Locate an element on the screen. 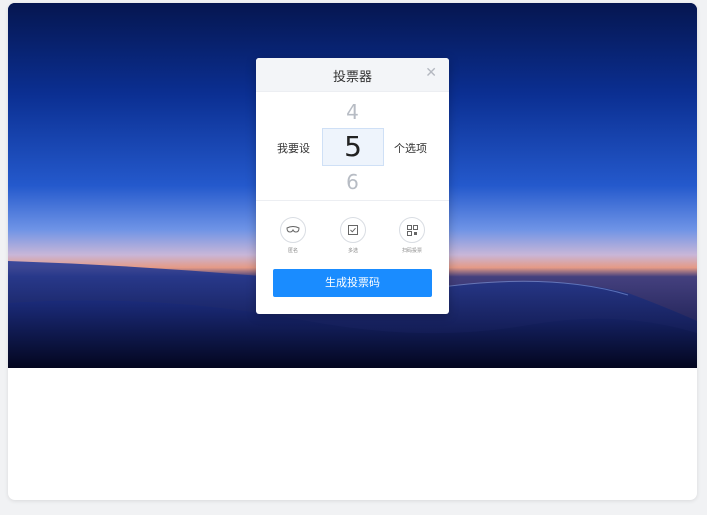 The height and width of the screenshot is (515, 707). picker-prefix-label: 我要设 is located at coordinates (293, 148).